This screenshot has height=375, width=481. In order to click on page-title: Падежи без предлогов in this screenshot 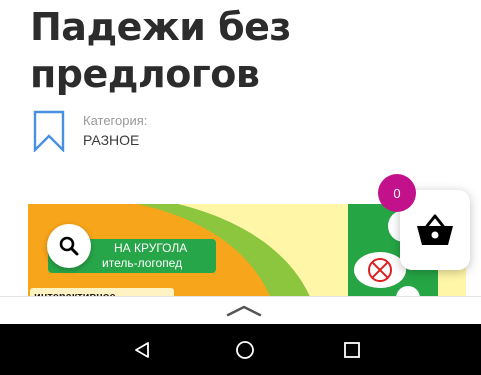, I will do `click(160, 50)`.